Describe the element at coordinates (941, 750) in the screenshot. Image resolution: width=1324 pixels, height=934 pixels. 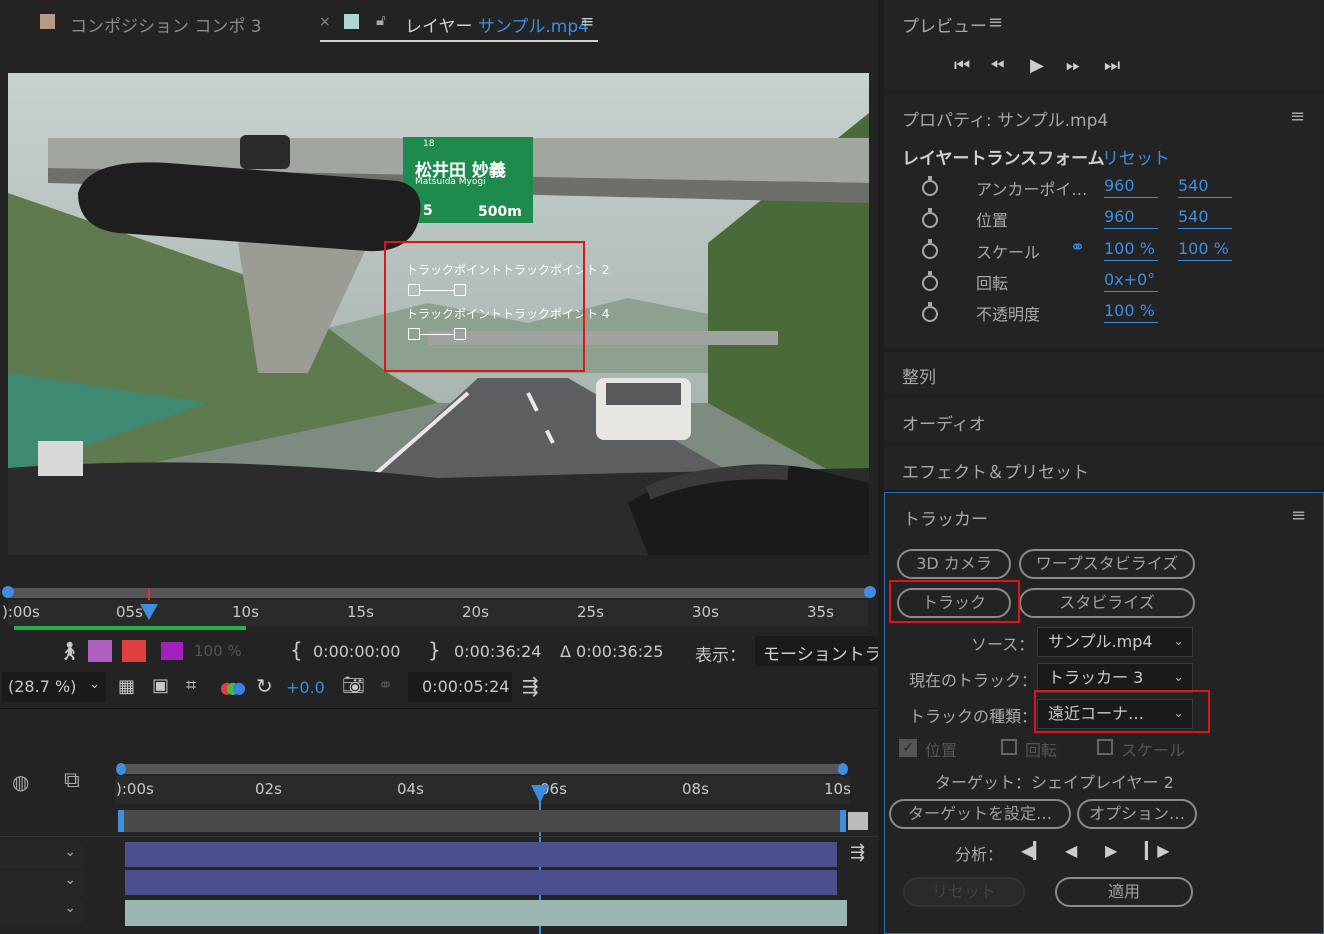
I see `position-checkbox-label: 位置` at that location.